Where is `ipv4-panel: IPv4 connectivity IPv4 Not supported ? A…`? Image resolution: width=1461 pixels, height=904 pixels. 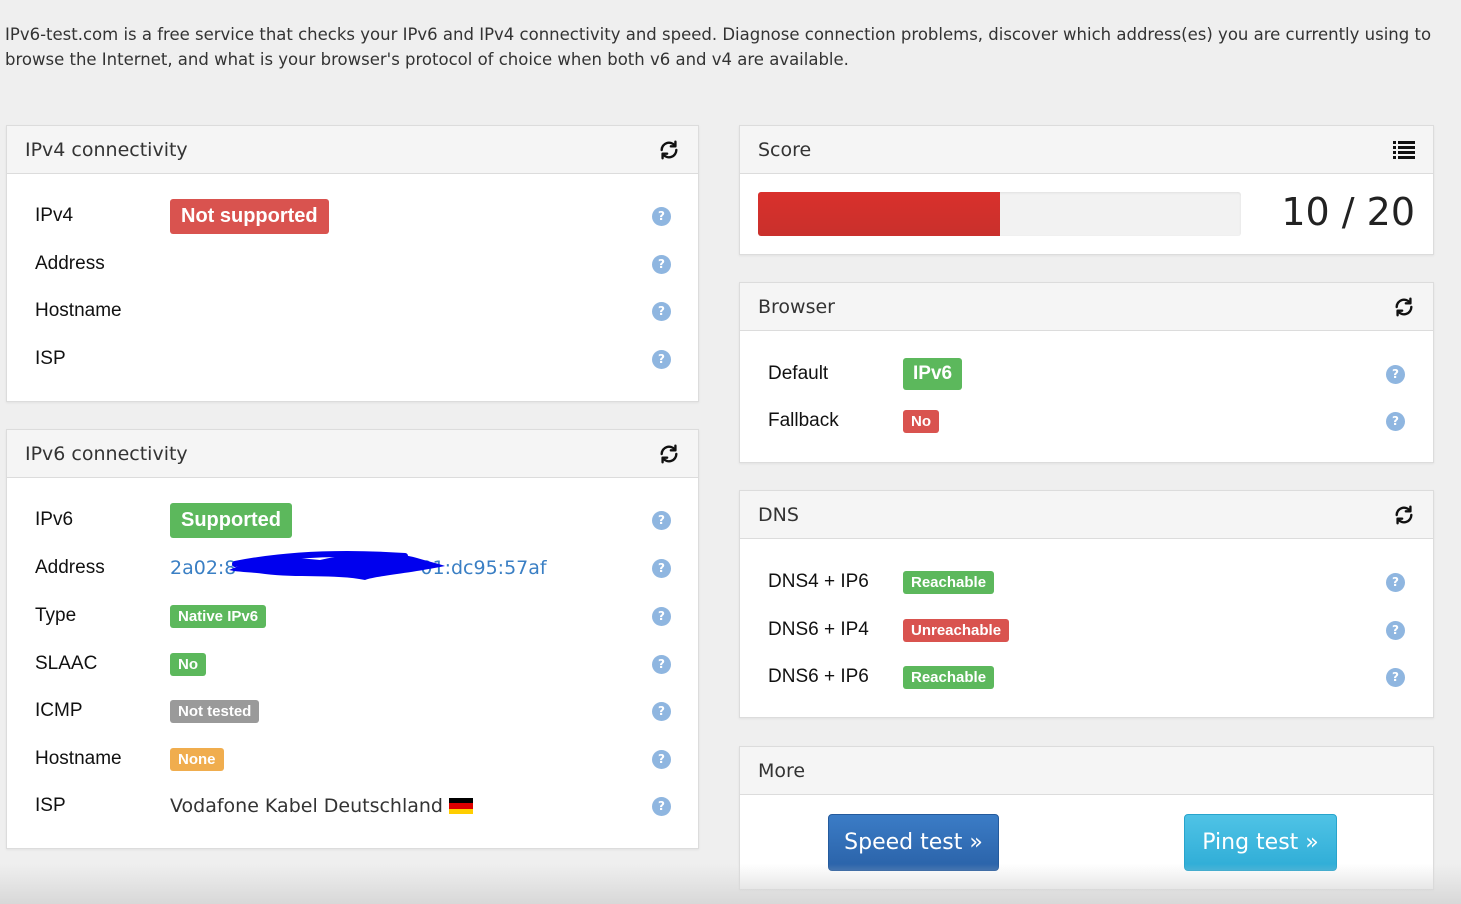 ipv4-panel: IPv4 connectivity IPv4 Not supported ? A… is located at coordinates (352, 263).